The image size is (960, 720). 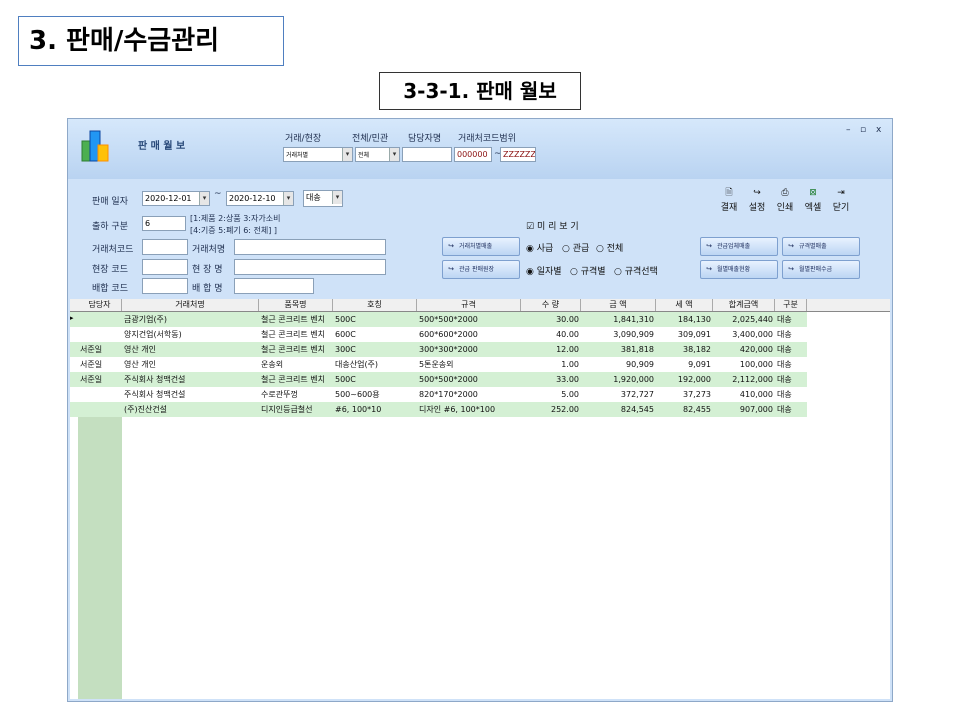 What do you see at coordinates (164, 223) in the screenshot?
I see `ship-type-field: 6` at bounding box center [164, 223].